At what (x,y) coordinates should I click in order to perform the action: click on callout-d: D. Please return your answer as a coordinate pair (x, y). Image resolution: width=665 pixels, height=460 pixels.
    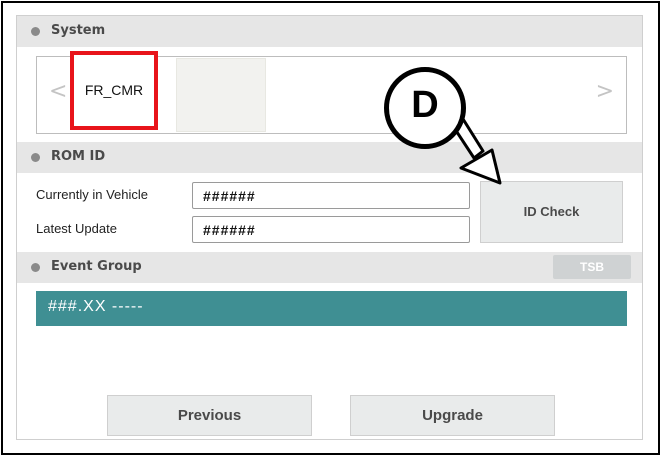
    Looking at the image, I should click on (425, 108).